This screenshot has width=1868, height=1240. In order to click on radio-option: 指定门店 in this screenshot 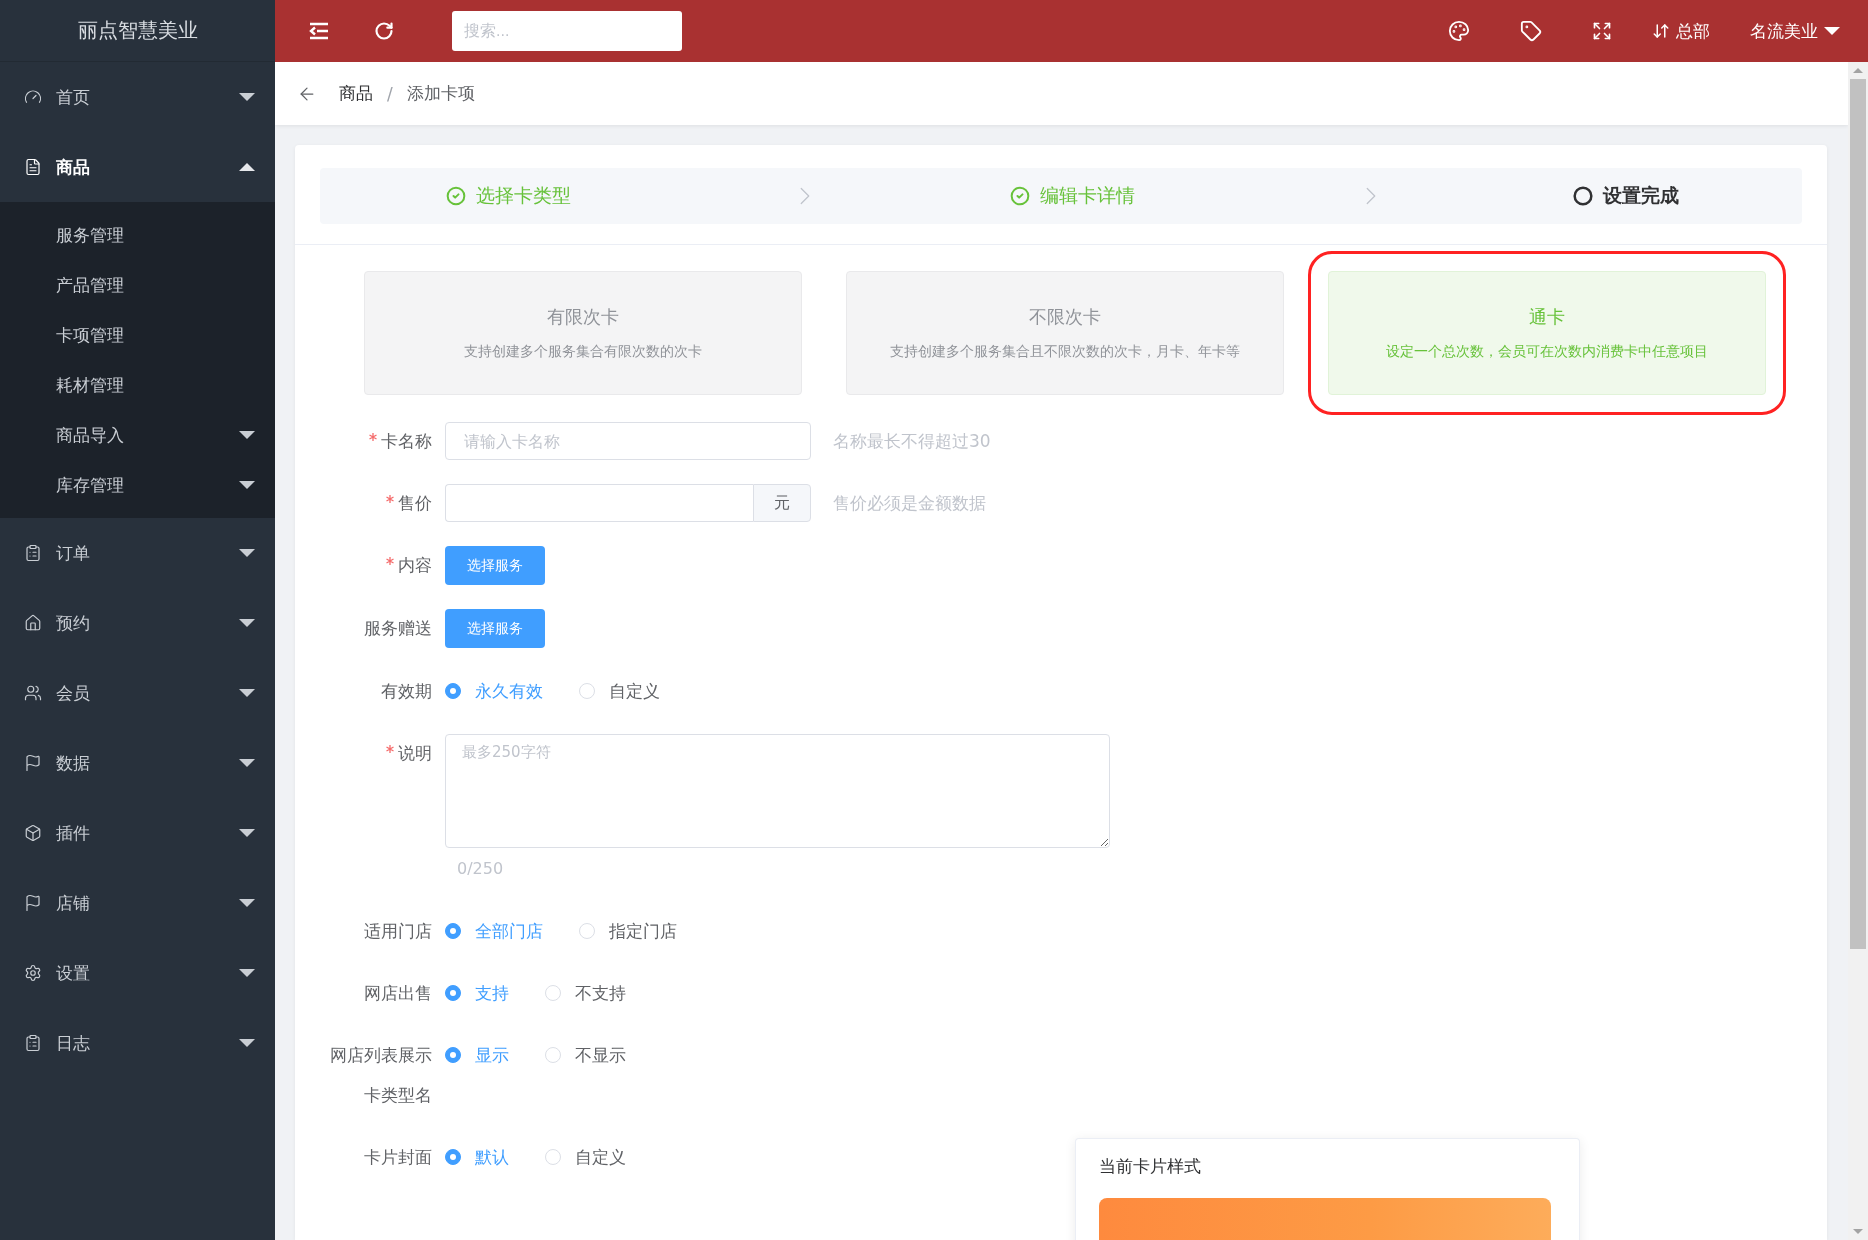, I will do `click(628, 931)`.